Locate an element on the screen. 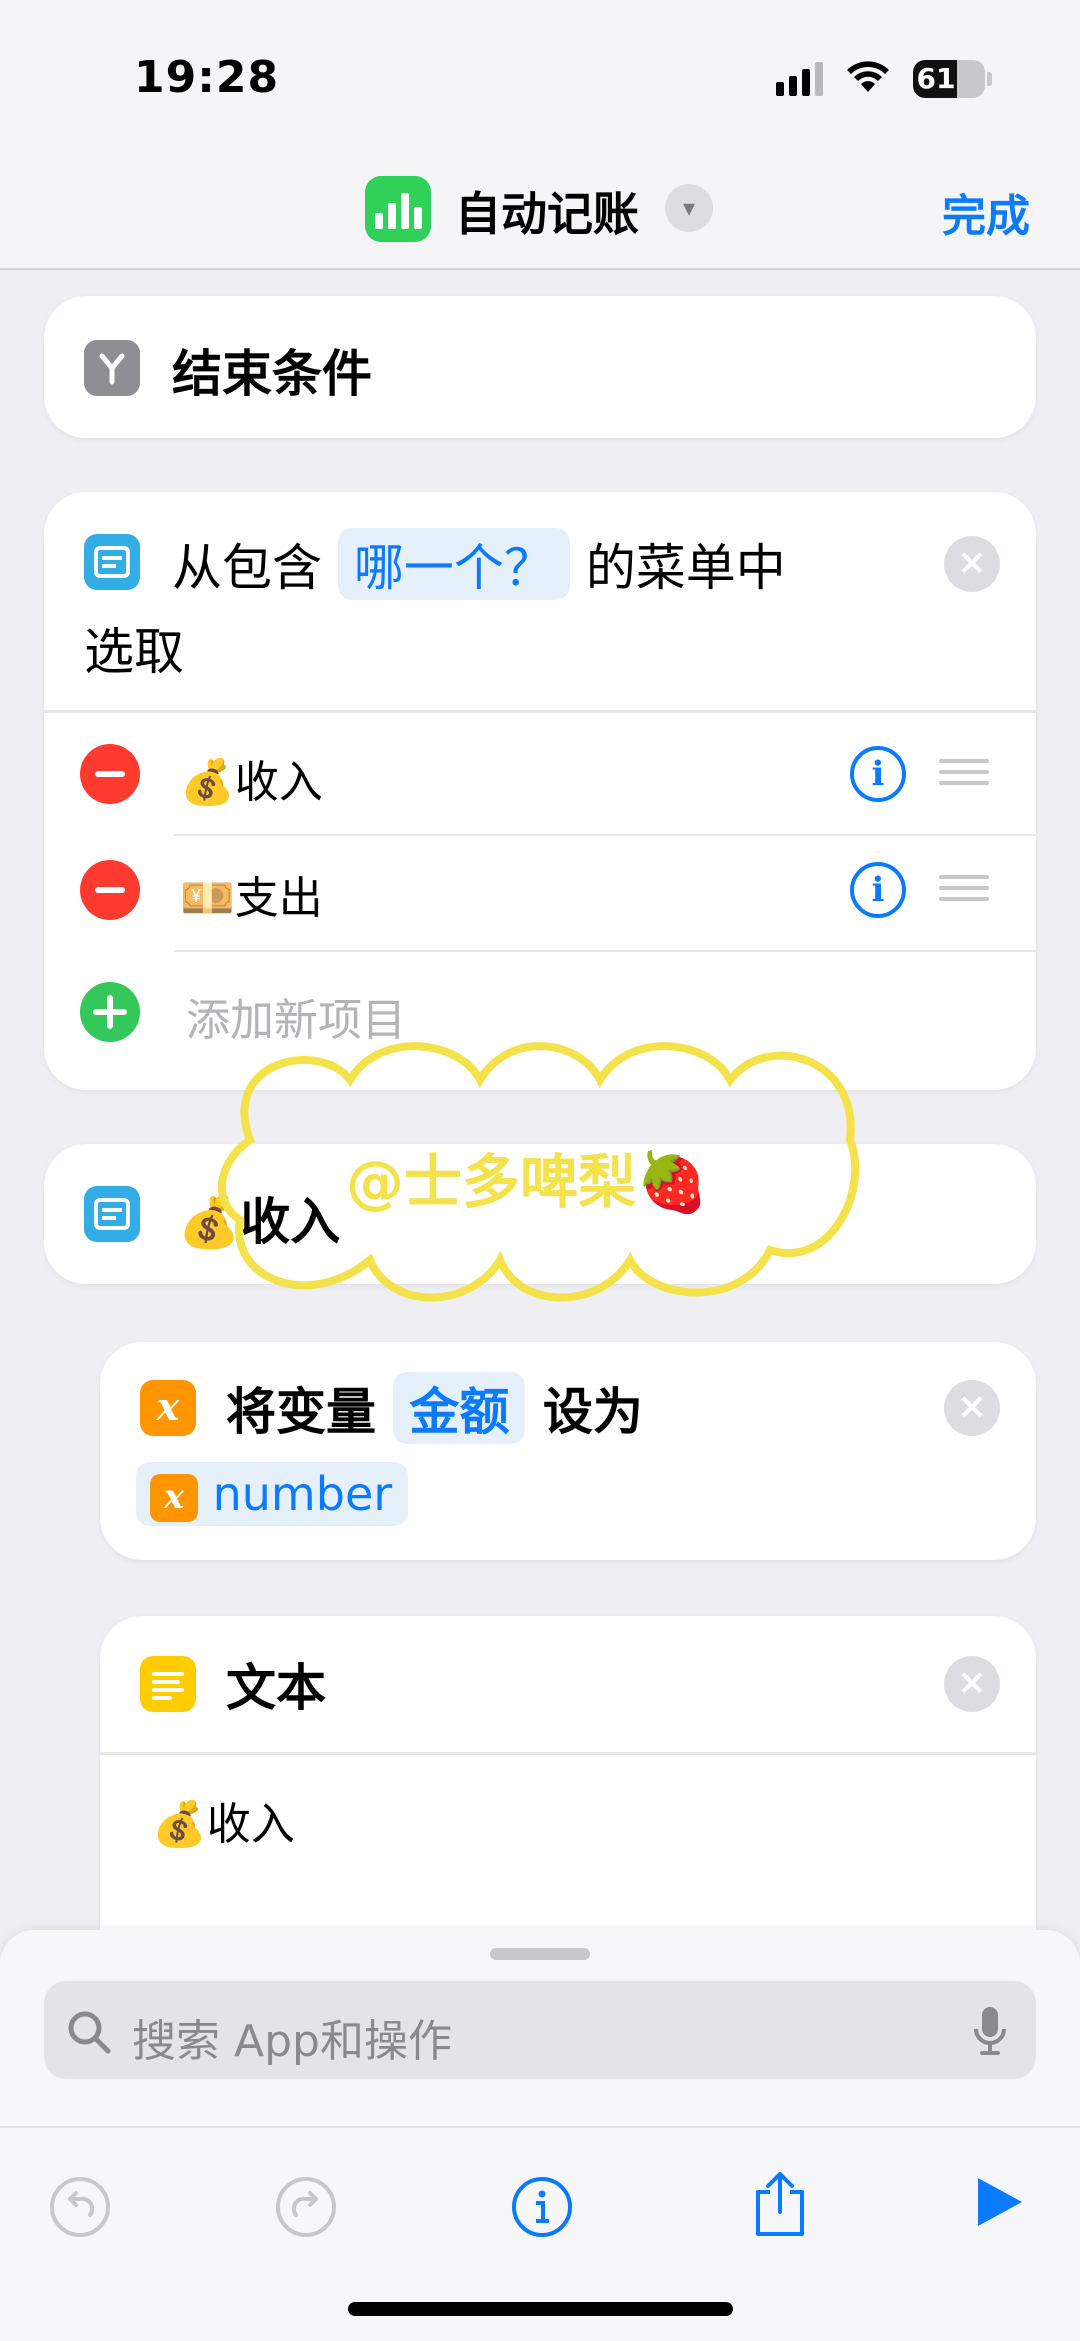  menu-prompt-token: 哪一个？ is located at coordinates (453, 564).